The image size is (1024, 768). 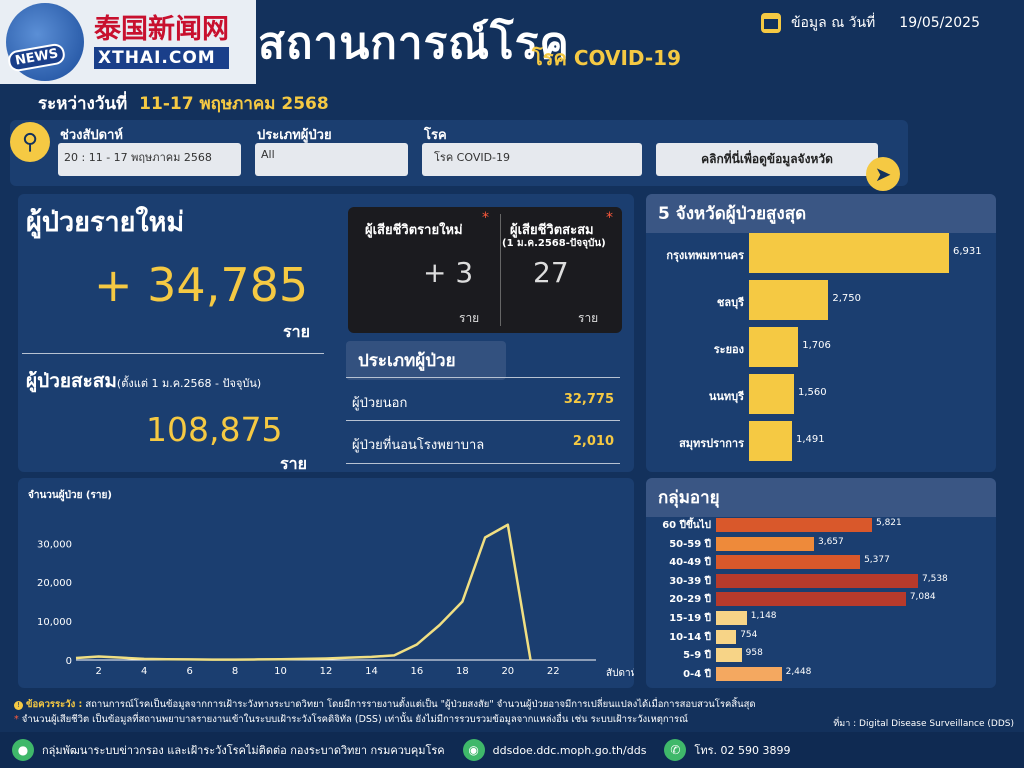 What do you see at coordinates (303, 592) in the screenshot?
I see `series-line` at bounding box center [303, 592].